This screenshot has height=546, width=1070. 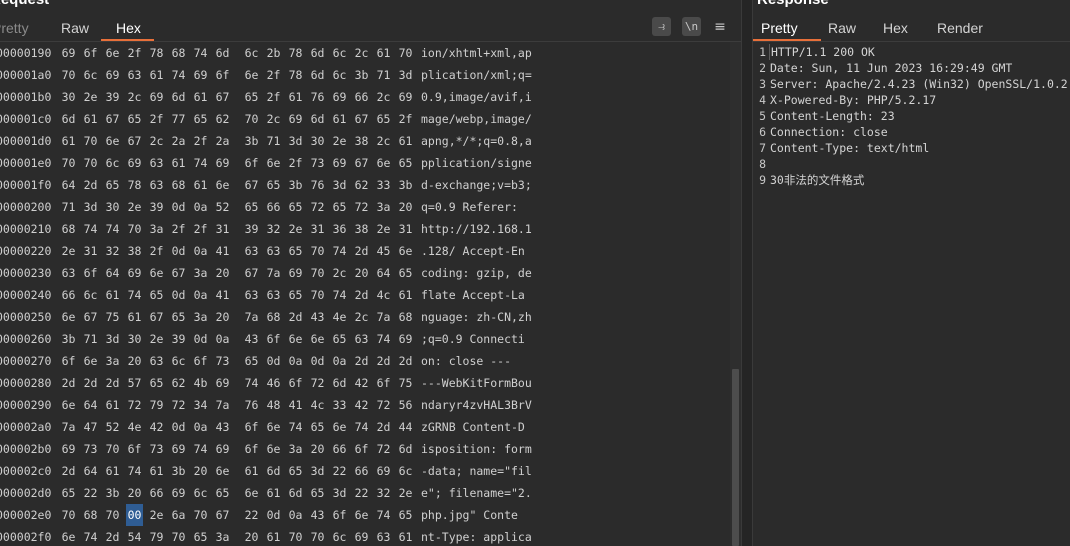 What do you see at coordinates (779, 28) in the screenshot?
I see `tab-response-pretty: Pretty` at bounding box center [779, 28].